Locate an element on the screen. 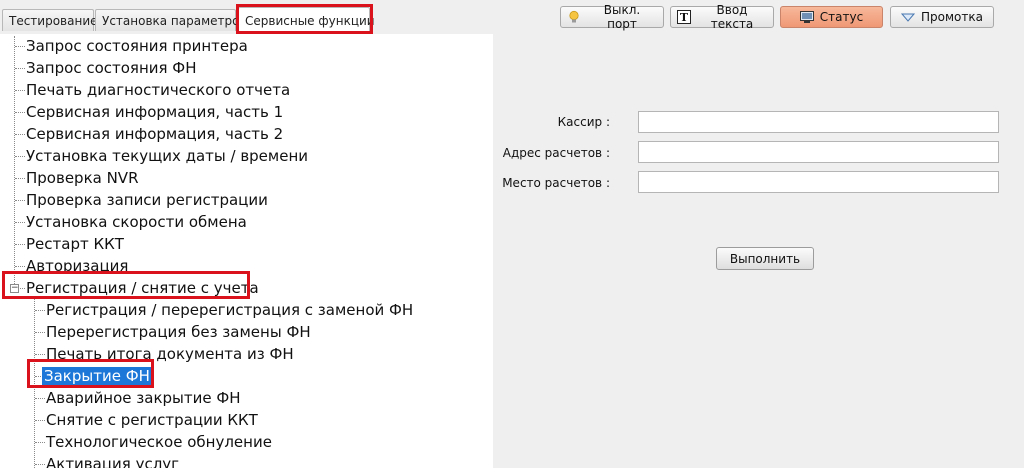 This screenshot has width=1024, height=468. text-input-button: T Ввод текста is located at coordinates (722, 17).